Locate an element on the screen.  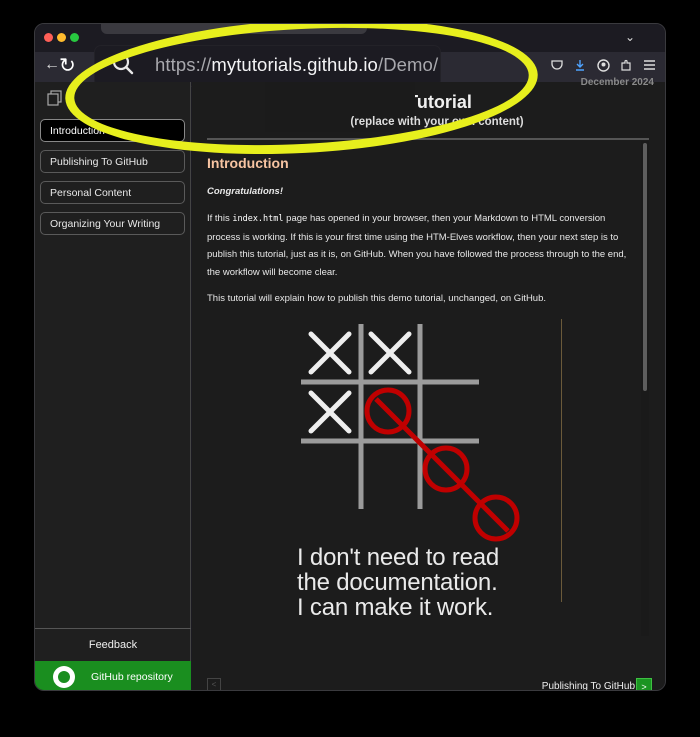
index-html-code: index.html is located at coordinates (258, 219).